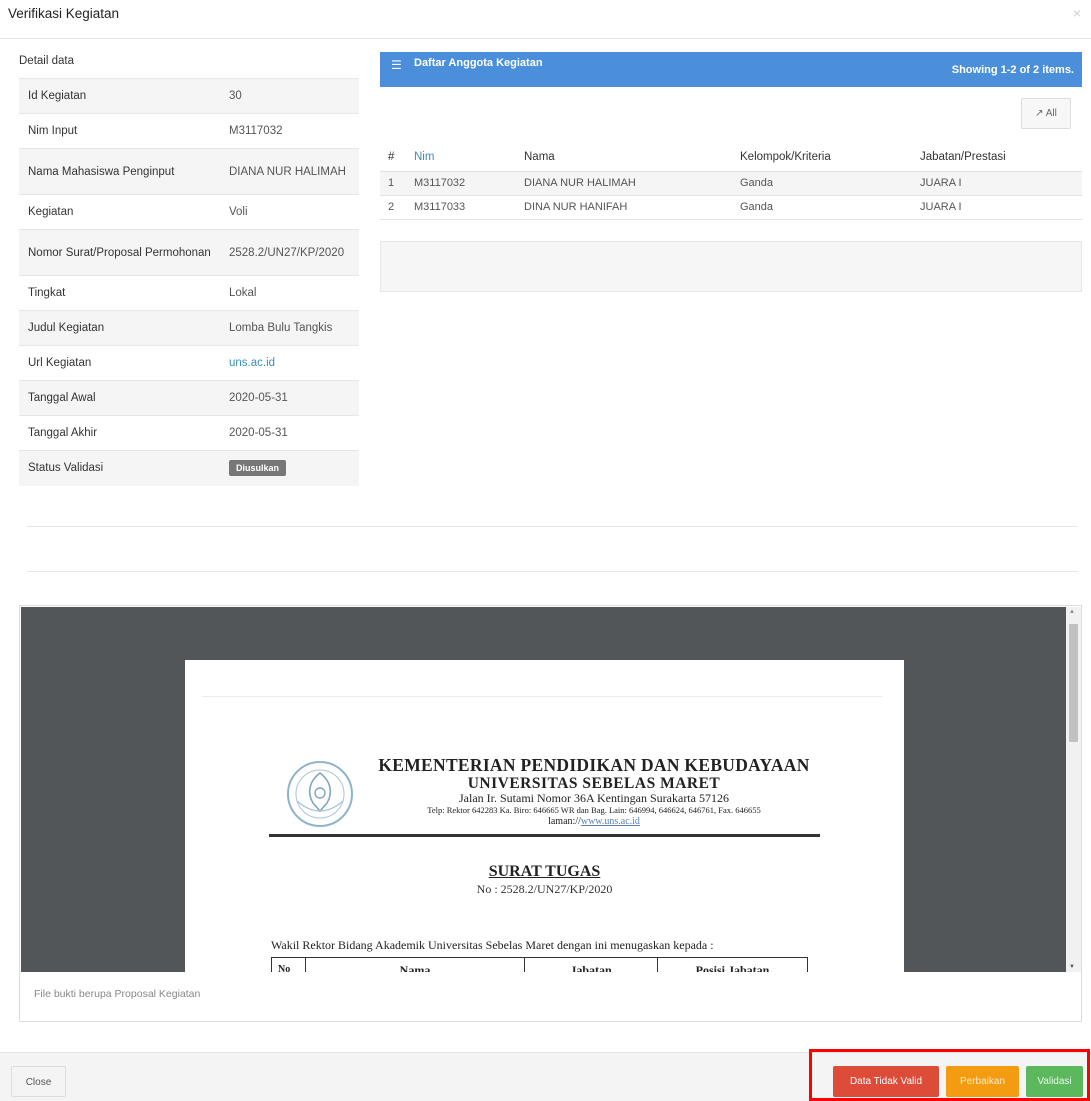  I want to click on data-tidak-valid-button: Data Tidak Valid, so click(886, 1081).